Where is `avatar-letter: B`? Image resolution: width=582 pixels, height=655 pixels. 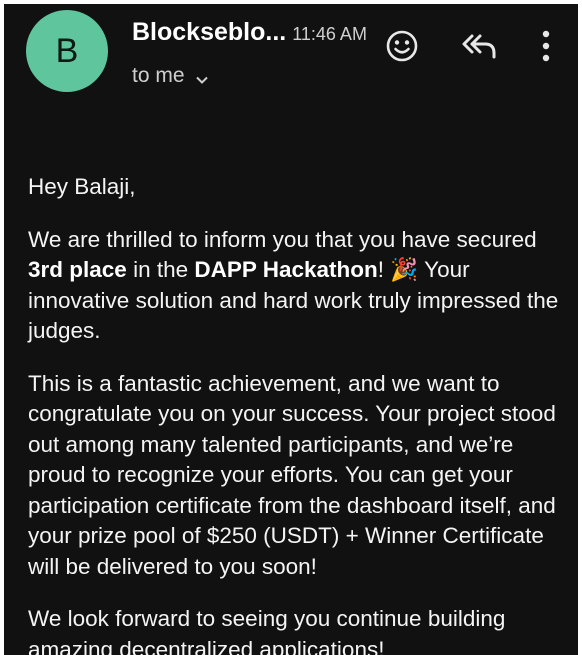 avatar-letter: B is located at coordinates (67, 50).